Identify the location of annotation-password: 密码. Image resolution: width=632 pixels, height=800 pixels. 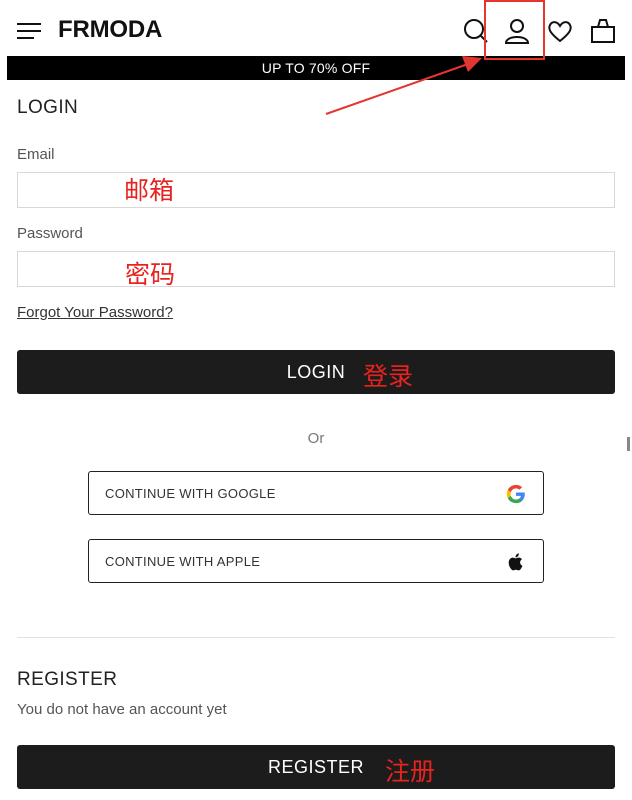
(150, 274).